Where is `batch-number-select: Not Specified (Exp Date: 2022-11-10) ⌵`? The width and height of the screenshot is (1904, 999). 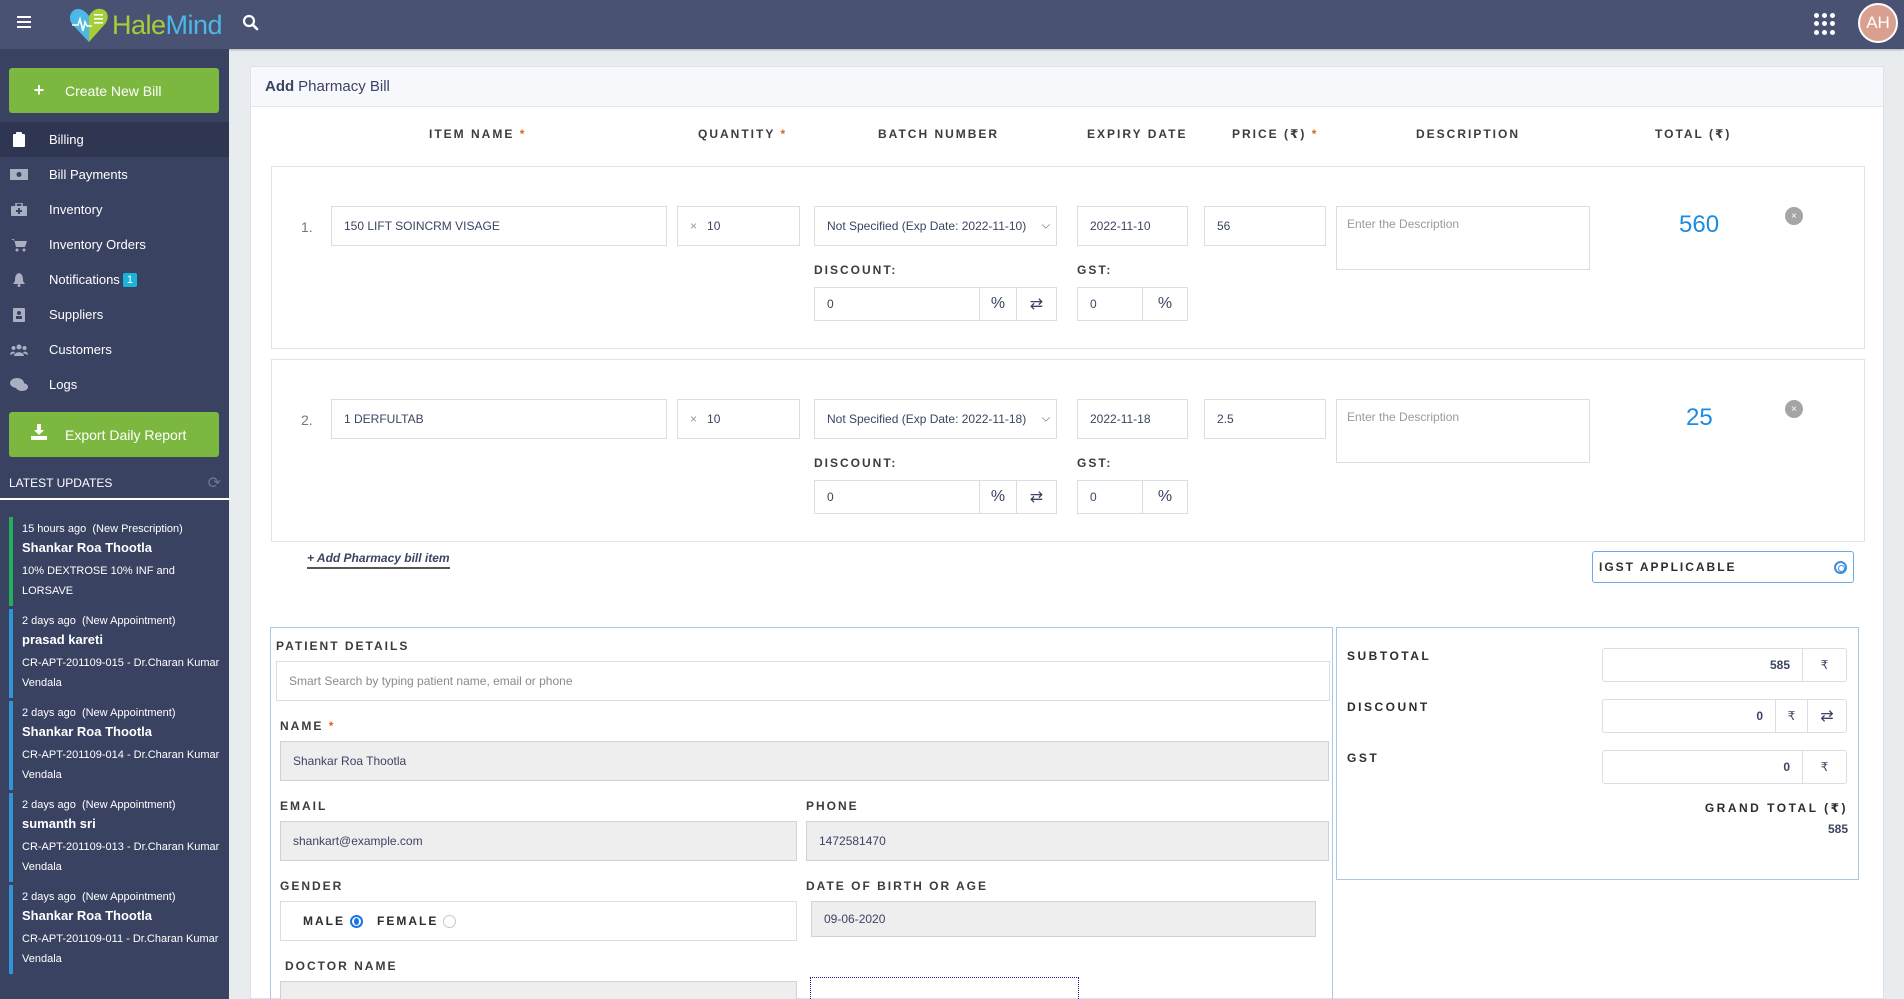 batch-number-select: Not Specified (Exp Date: 2022-11-10) ⌵ is located at coordinates (935, 226).